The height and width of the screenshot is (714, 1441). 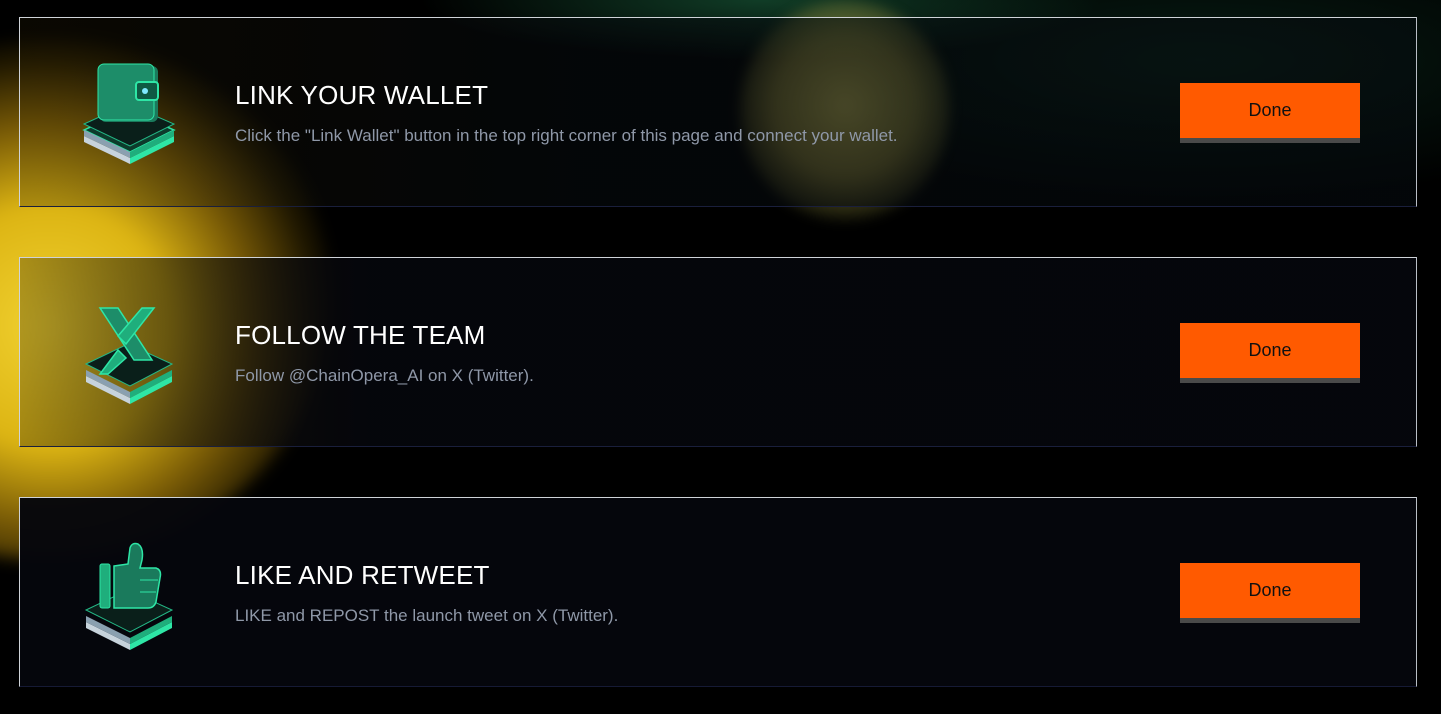 I want to click on task-description: Follow @ChainOpera_AI on X (Twitter)., so click(x=384, y=375).